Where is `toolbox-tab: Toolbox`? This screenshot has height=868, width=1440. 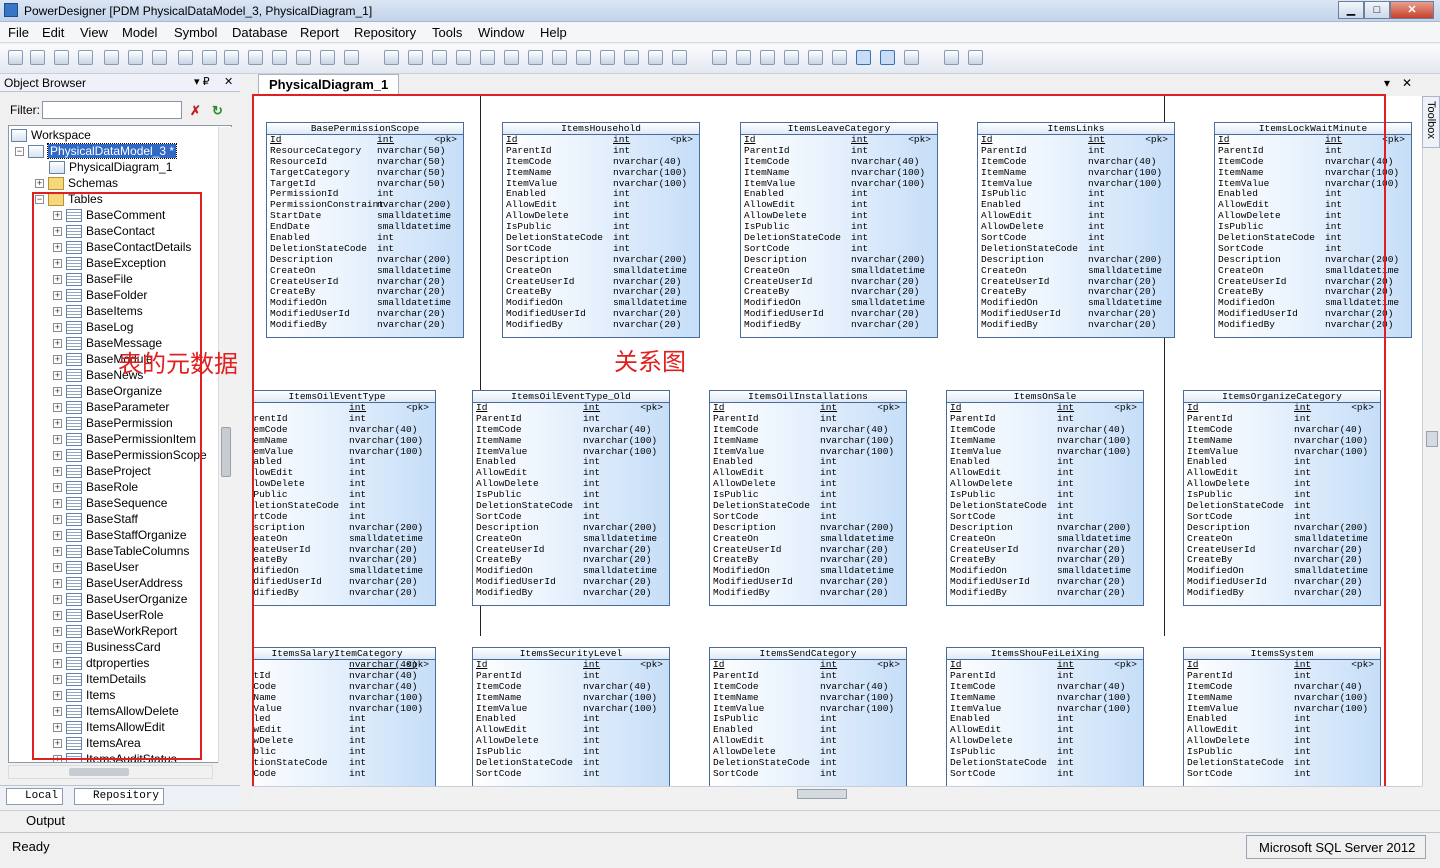
toolbox-tab: Toolbox is located at coordinates (1431, 122).